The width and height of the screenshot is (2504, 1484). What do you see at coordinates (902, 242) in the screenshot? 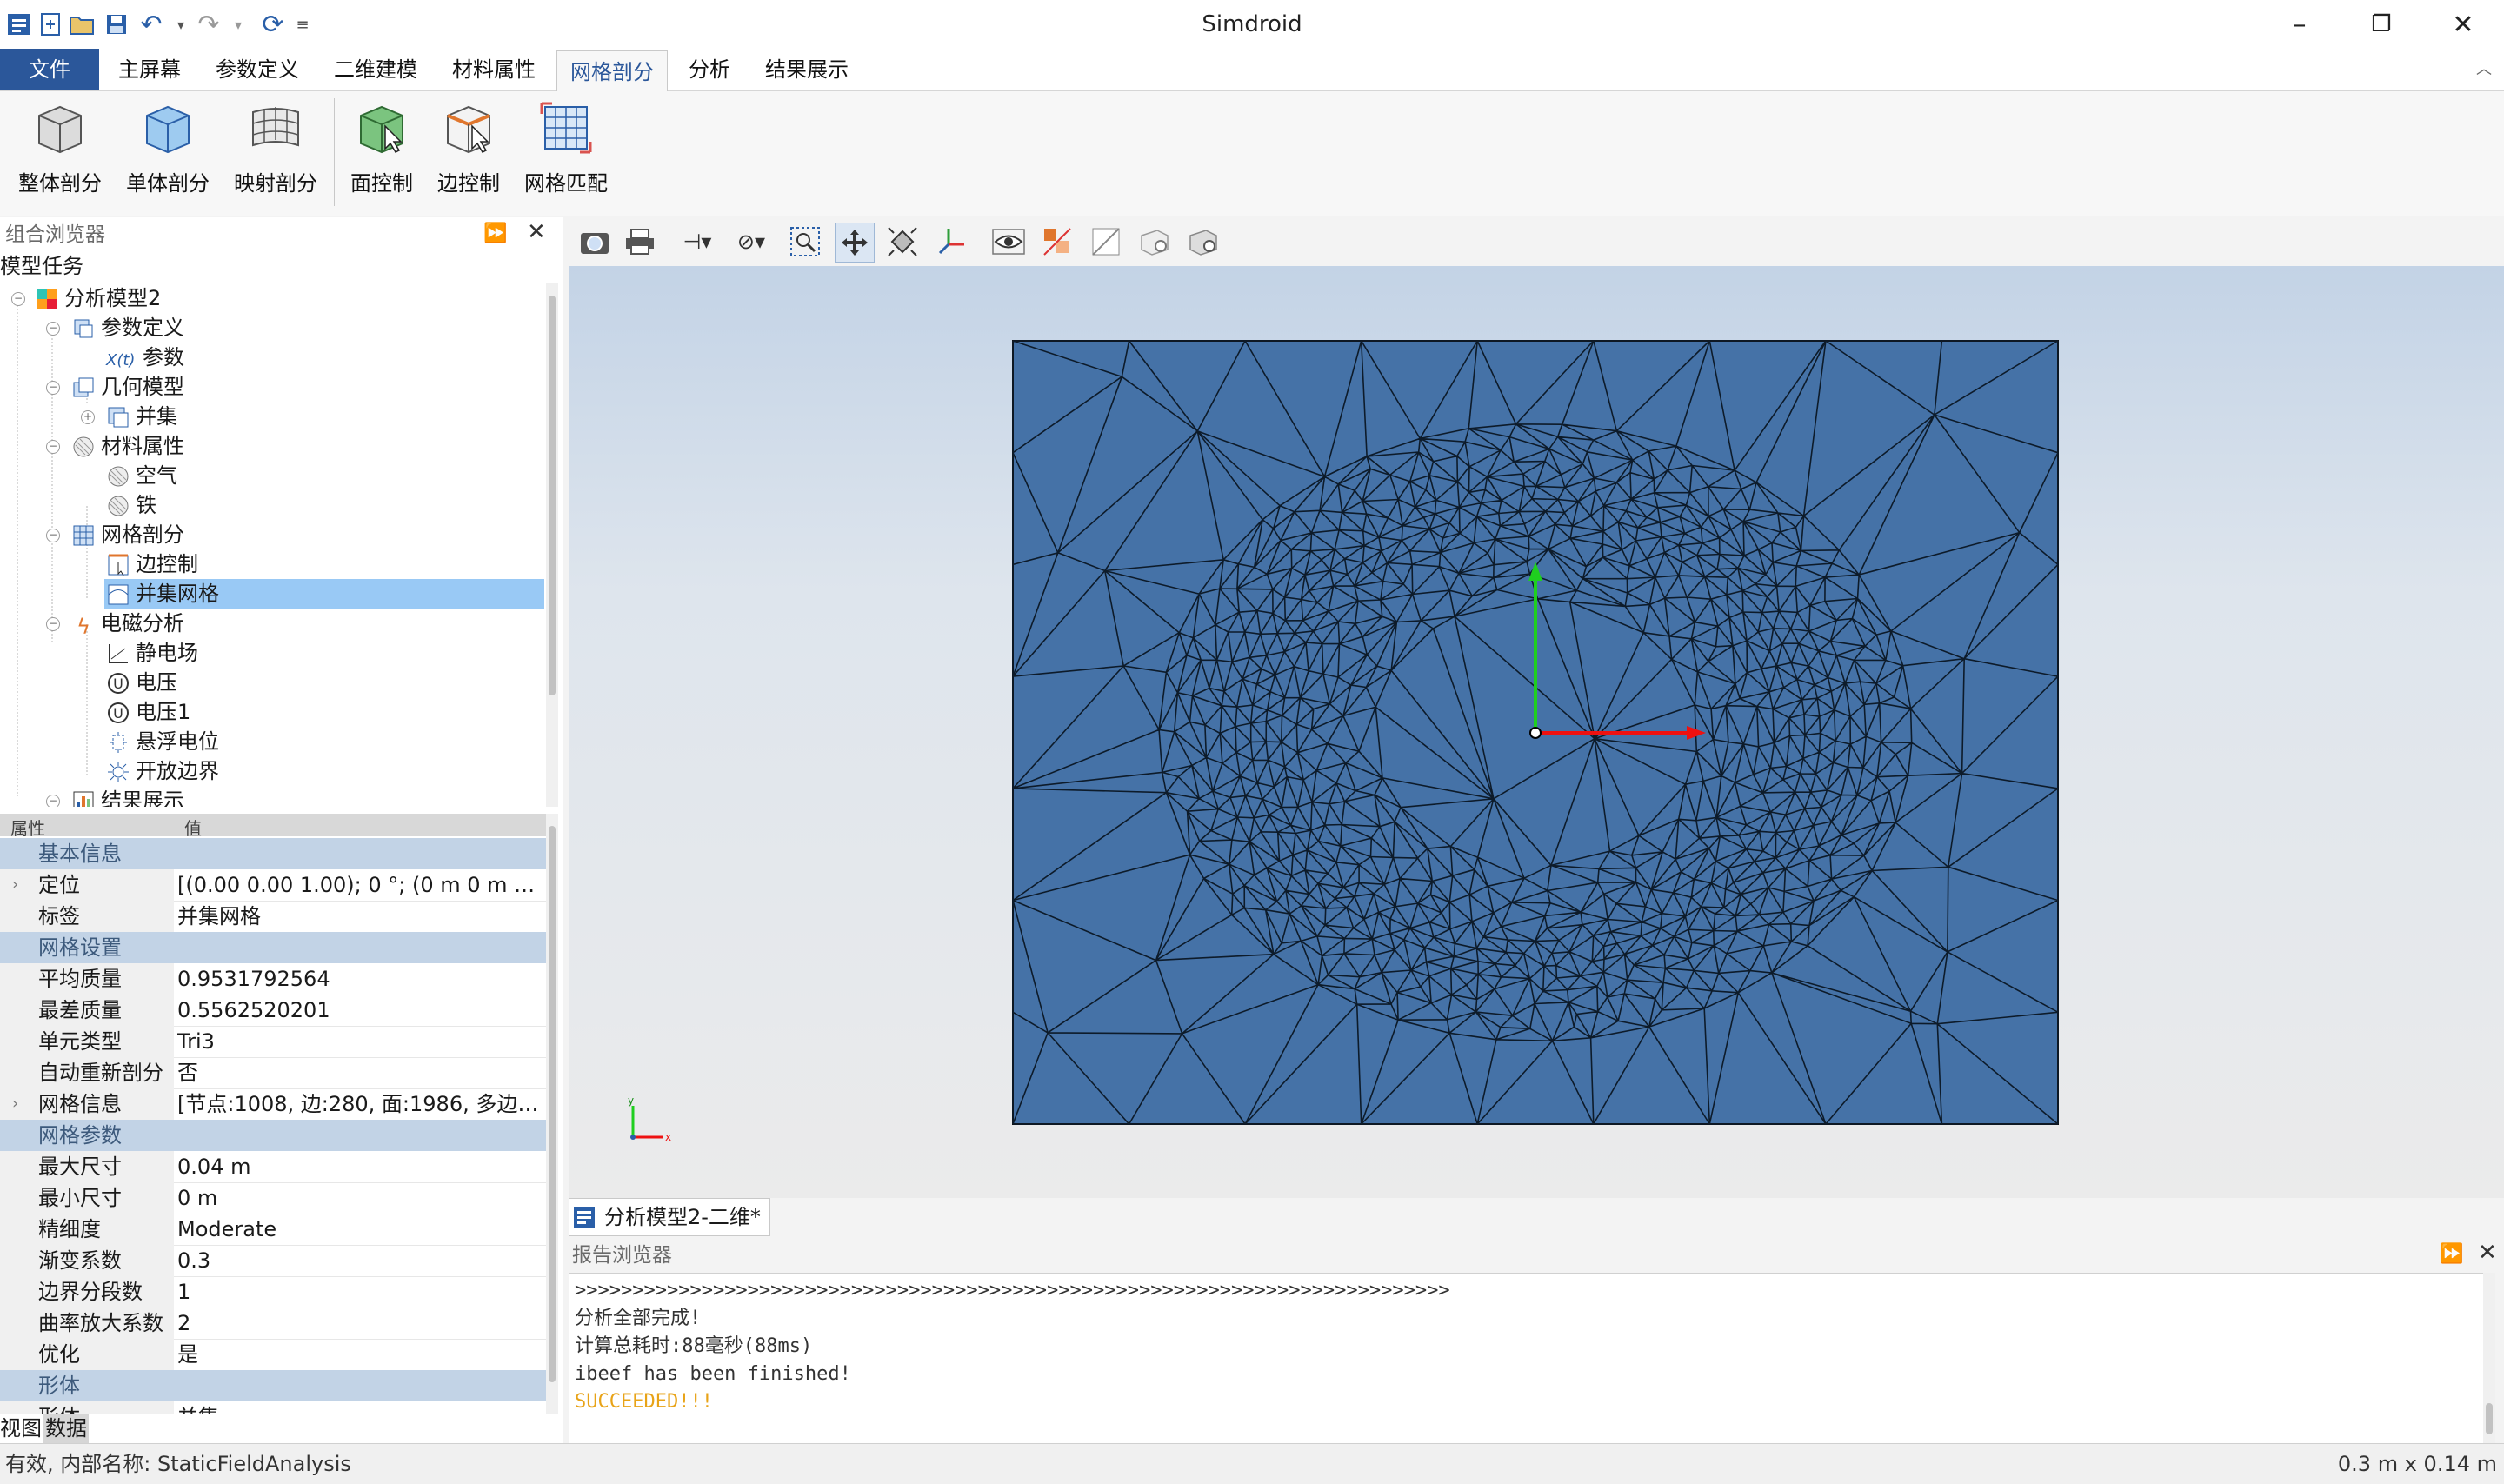
I see `fit-view-icon` at bounding box center [902, 242].